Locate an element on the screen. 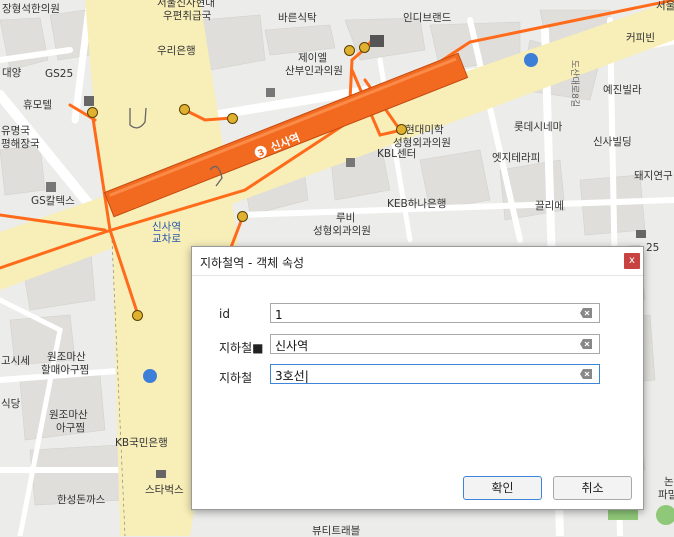  map-label: 한성돈까스 is located at coordinates (81, 500).